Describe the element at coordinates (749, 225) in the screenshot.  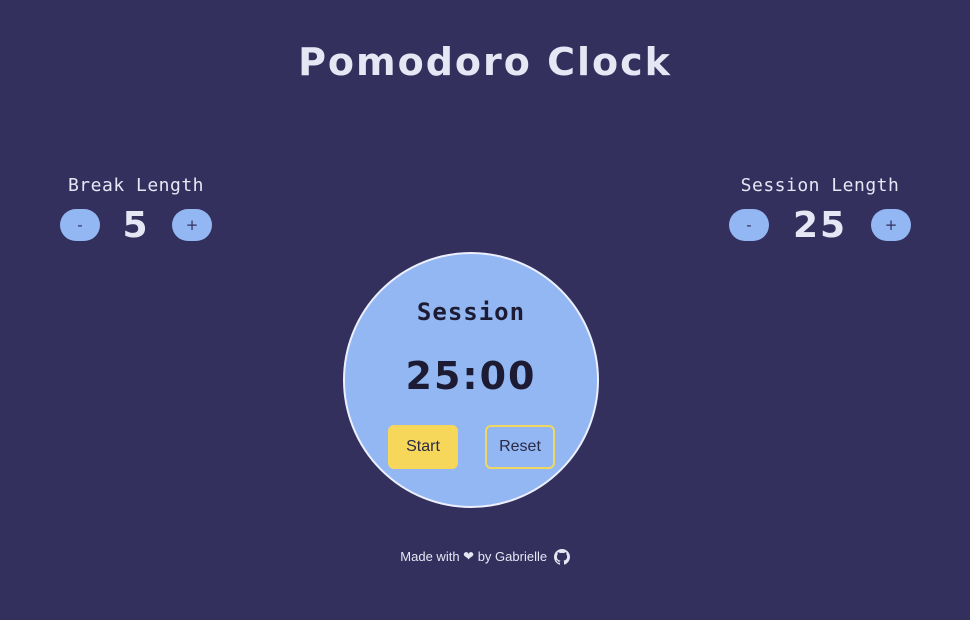
I see `session-decrement-button: -` at that location.